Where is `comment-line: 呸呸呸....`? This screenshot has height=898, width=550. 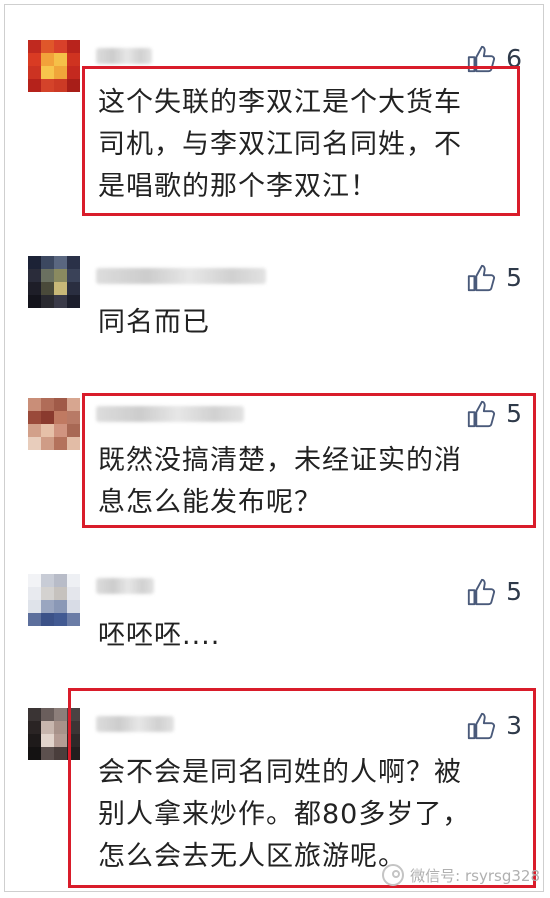
comment-line: 呸呸呸.... is located at coordinates (159, 635).